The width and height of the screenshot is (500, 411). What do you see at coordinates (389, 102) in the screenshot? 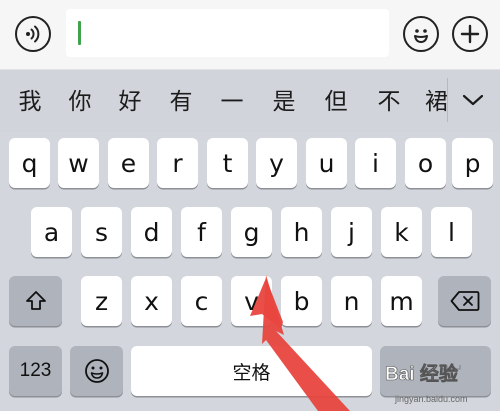
I see `candidate-word: 不` at bounding box center [389, 102].